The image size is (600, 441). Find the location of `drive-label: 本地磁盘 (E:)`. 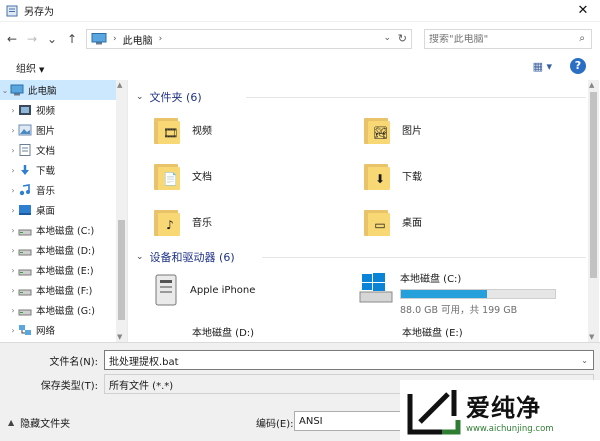

drive-label: 本地磁盘 (E:) is located at coordinates (432, 333).